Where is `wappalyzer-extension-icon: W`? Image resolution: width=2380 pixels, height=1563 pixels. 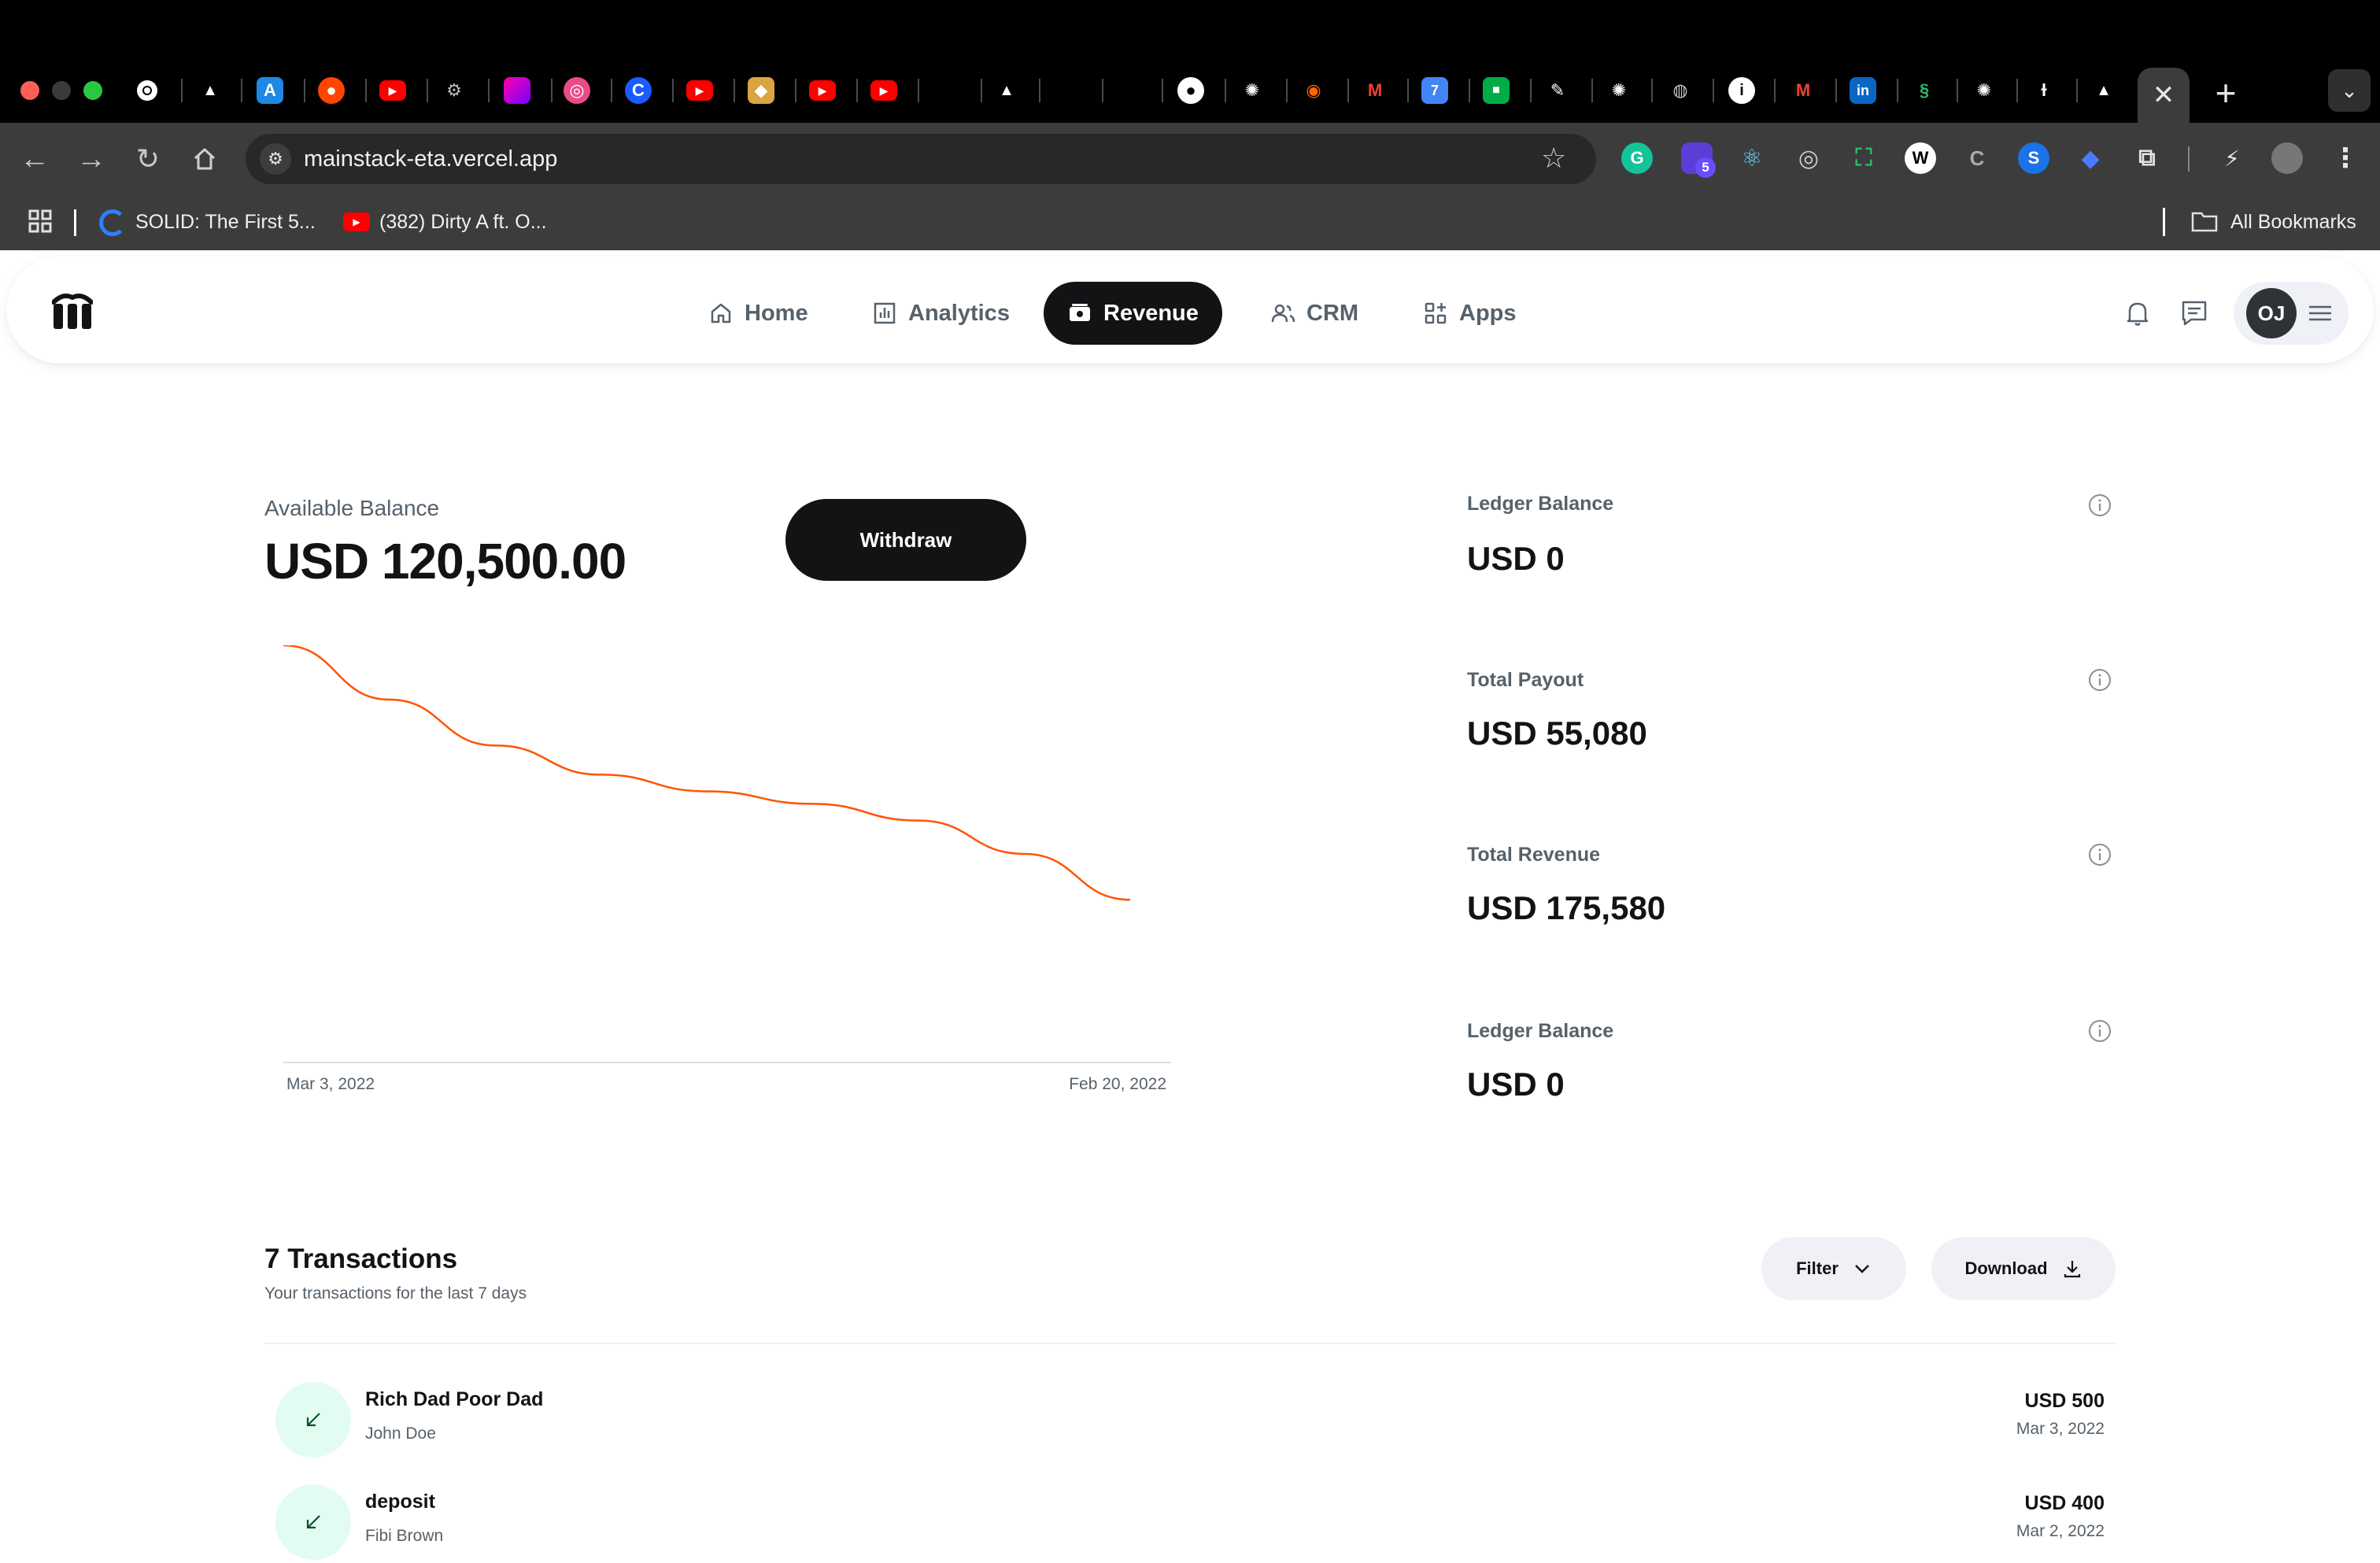
wappalyzer-extension-icon: W is located at coordinates (1920, 158).